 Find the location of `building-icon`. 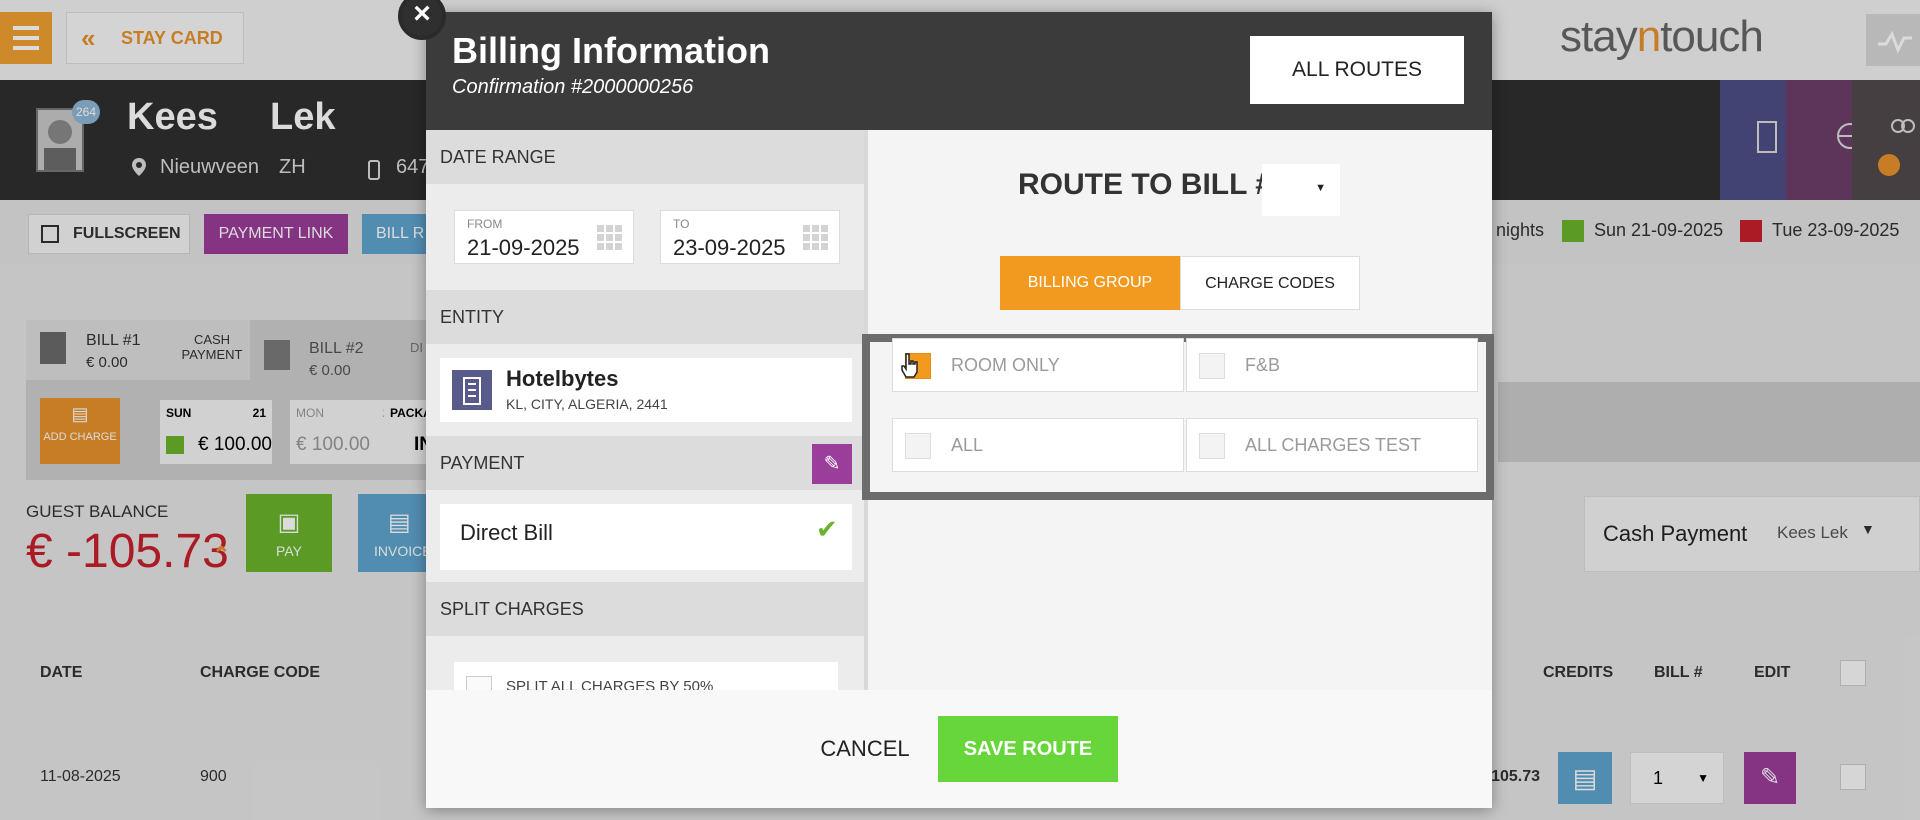

building-icon is located at coordinates (472, 390).